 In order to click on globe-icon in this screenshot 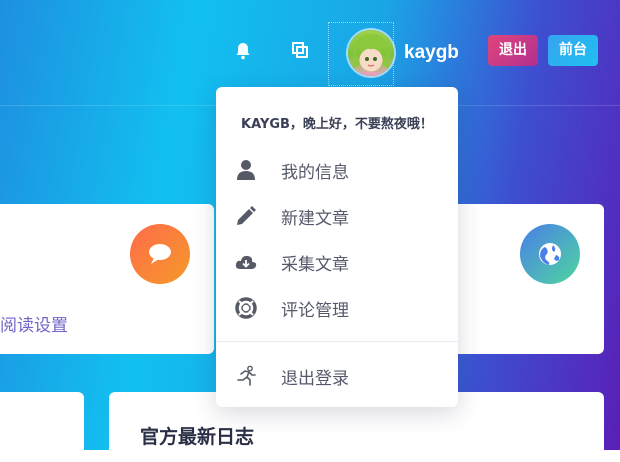, I will do `click(550, 254)`.